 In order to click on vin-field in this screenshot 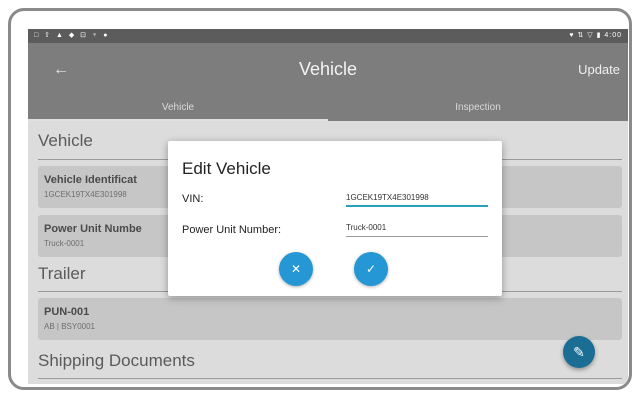, I will do `click(417, 199)`.